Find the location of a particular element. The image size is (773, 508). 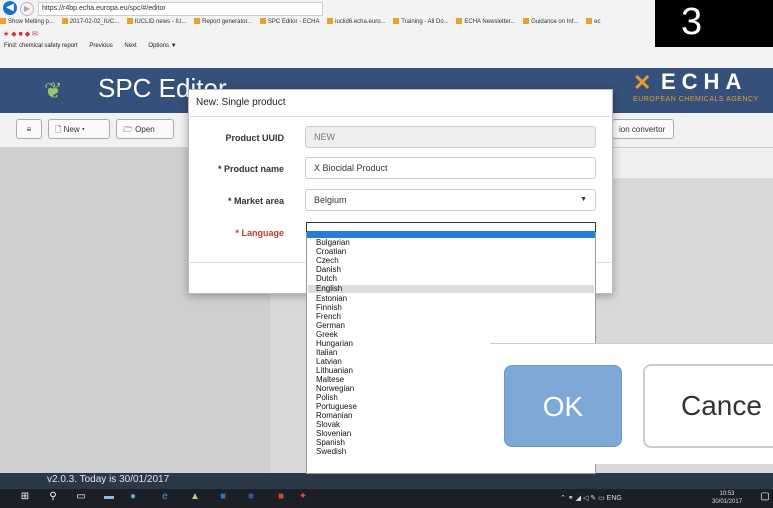

language-option: Croatian is located at coordinates (451, 252).